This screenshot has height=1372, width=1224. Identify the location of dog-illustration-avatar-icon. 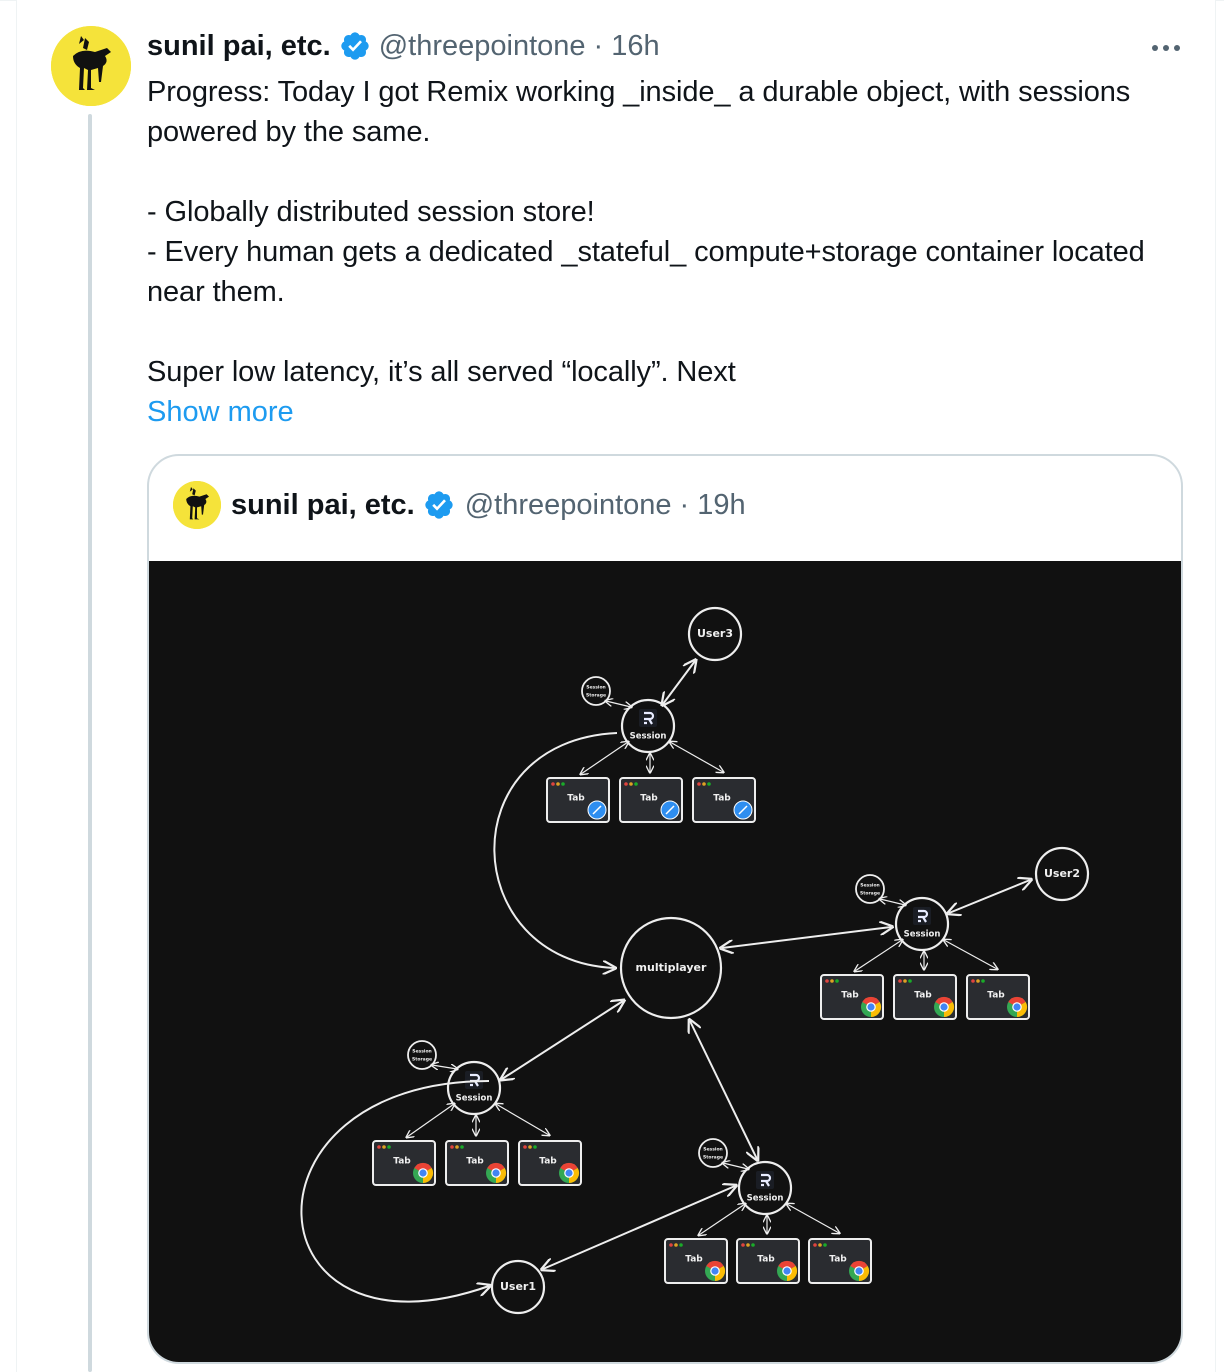
(197, 505).